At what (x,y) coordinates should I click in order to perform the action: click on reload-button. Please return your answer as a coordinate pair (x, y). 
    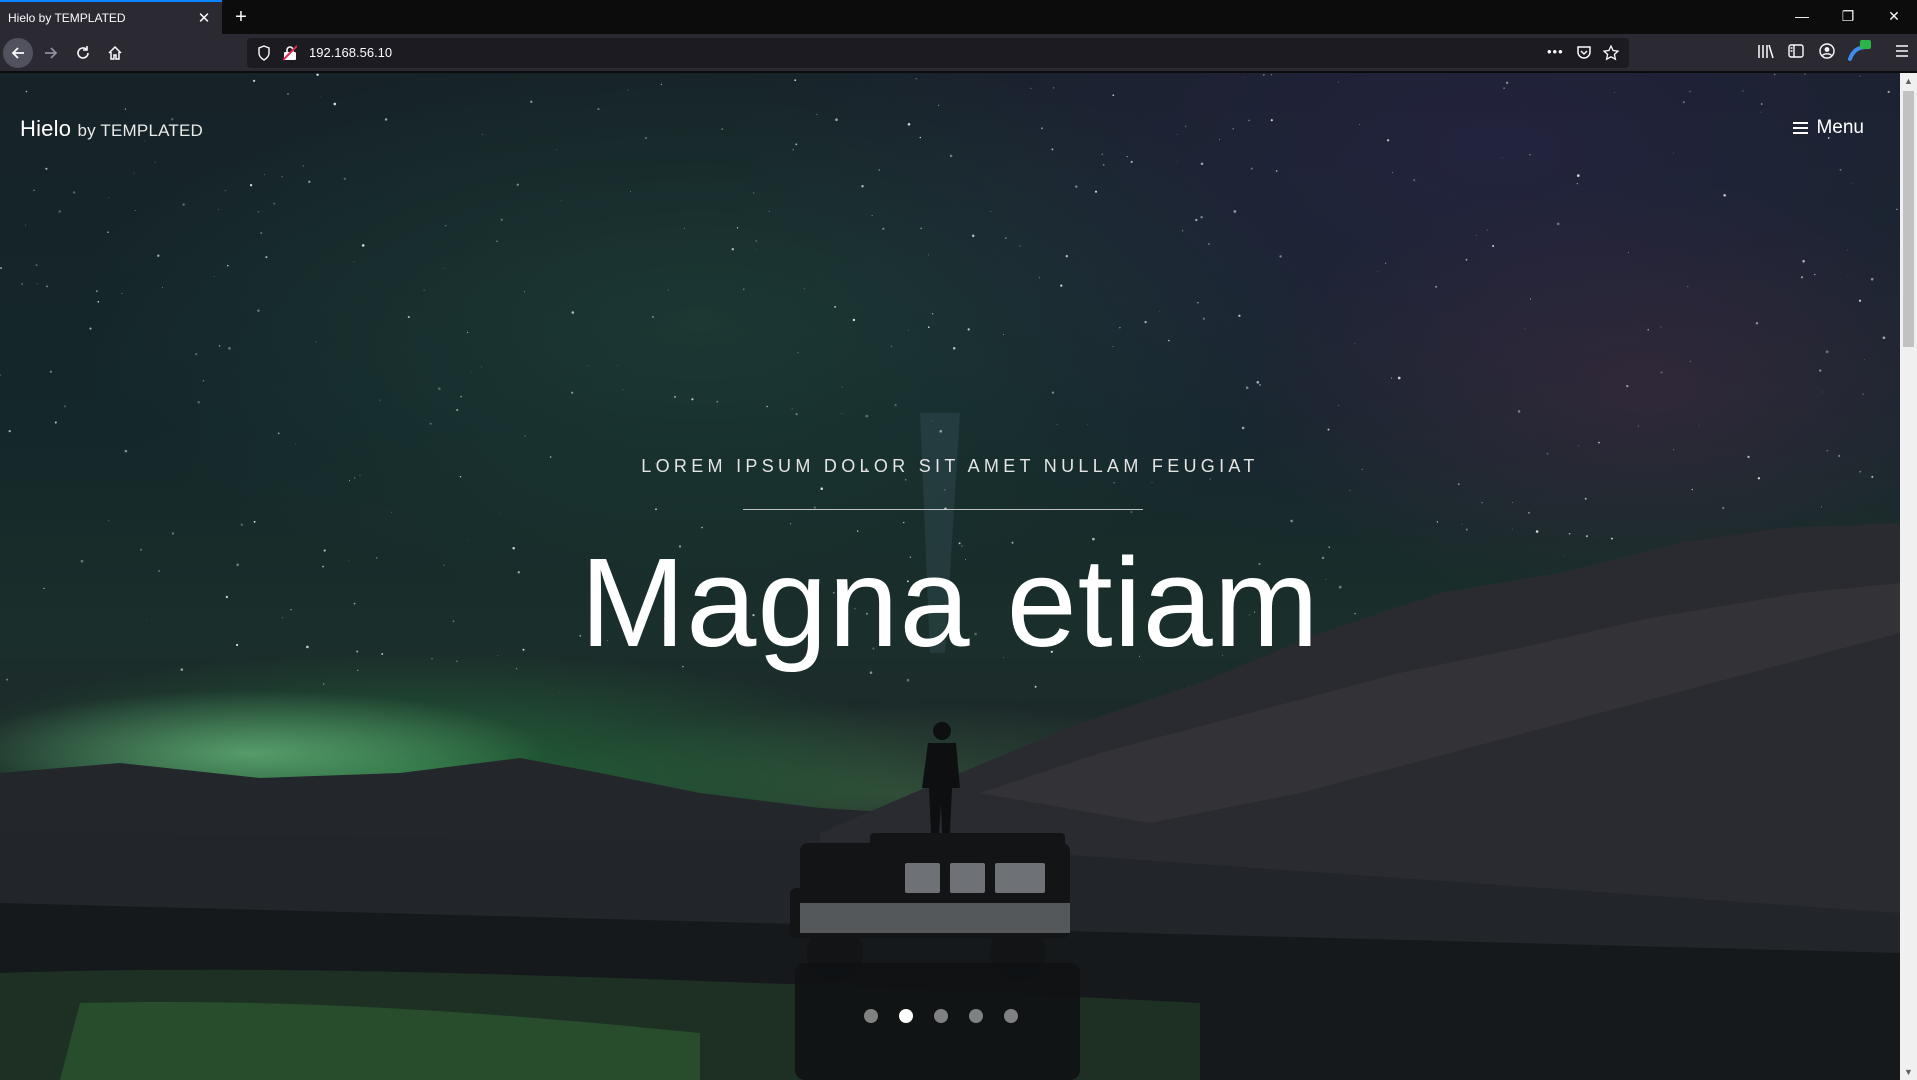
    Looking at the image, I should click on (83, 53).